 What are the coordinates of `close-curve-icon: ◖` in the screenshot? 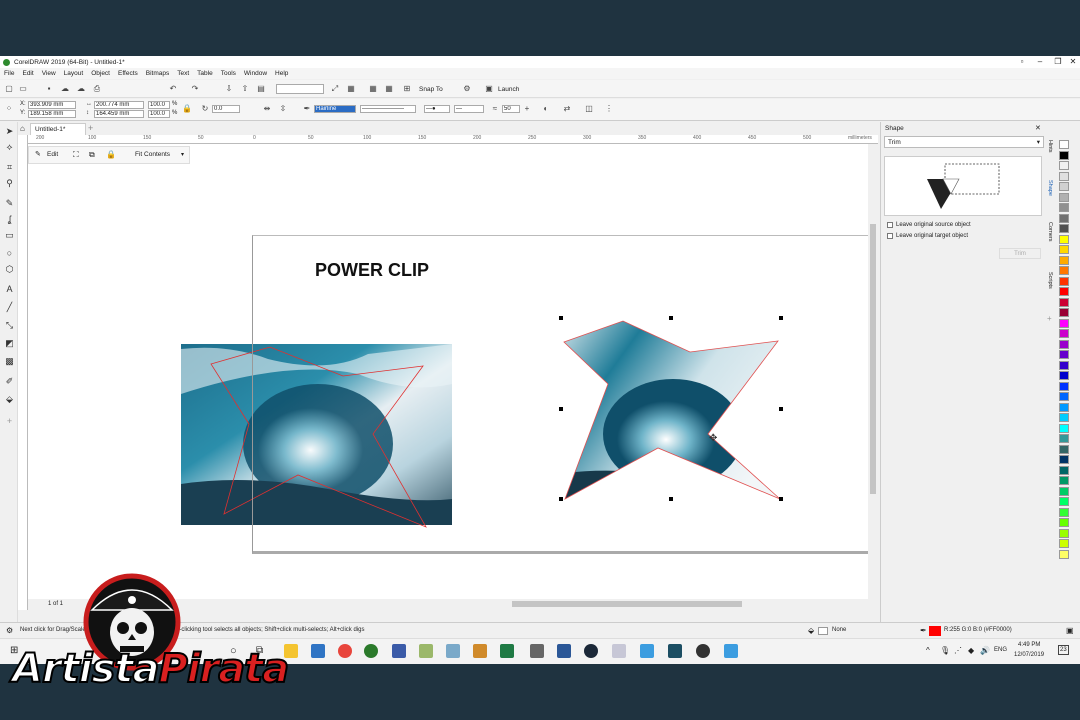 It's located at (545, 109).